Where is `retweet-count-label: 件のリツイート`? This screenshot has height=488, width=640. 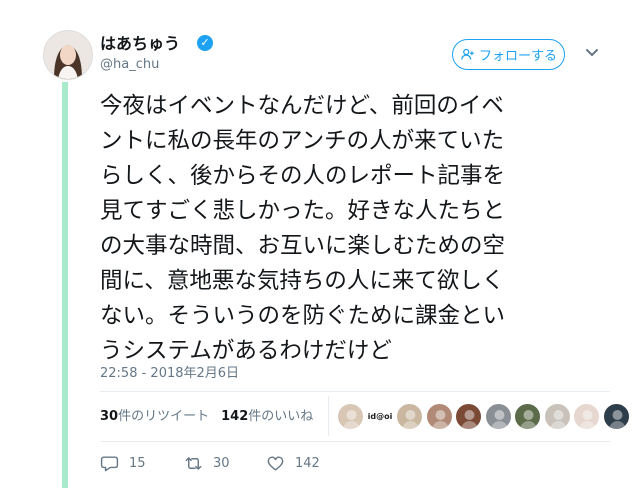 retweet-count-label: 件のリツイート is located at coordinates (164, 416).